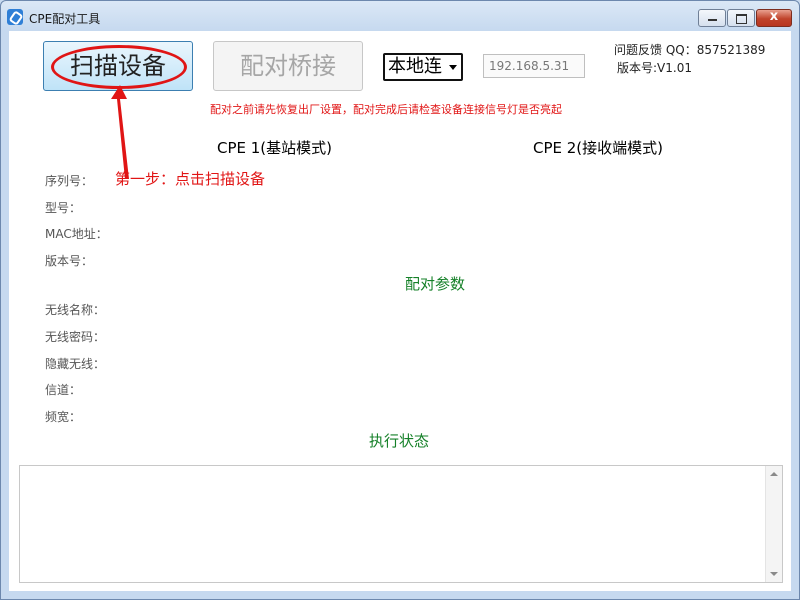 The width and height of the screenshot is (800, 600). I want to click on reset-warning: 配对之前请先恢复出厂设置，配对完成后请检查设备连接信号灯是否亮起, so click(386, 109).